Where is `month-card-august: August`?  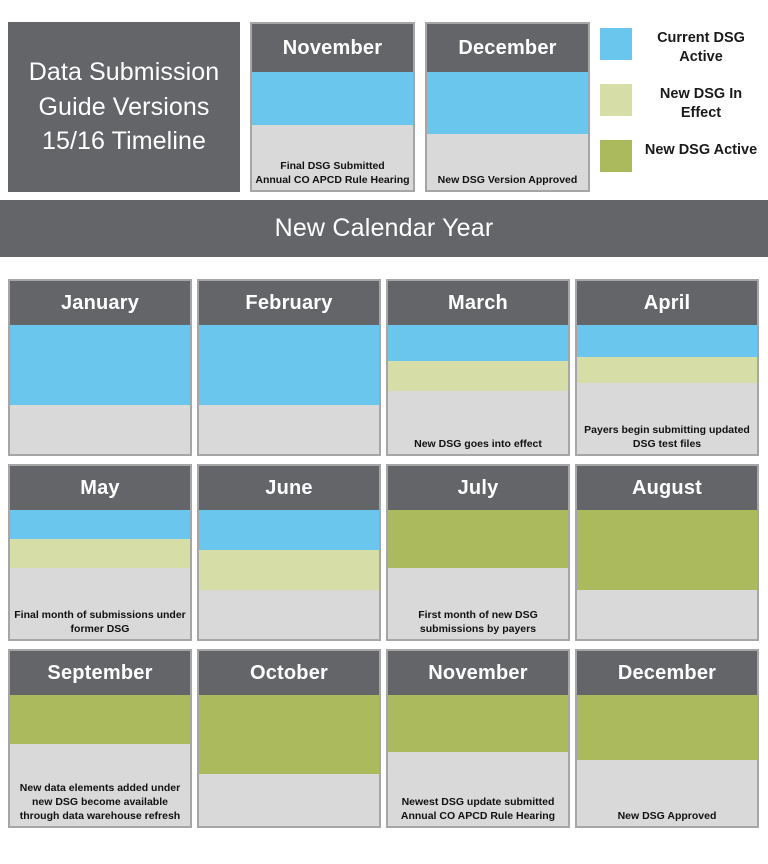
month-card-august: August is located at coordinates (667, 552).